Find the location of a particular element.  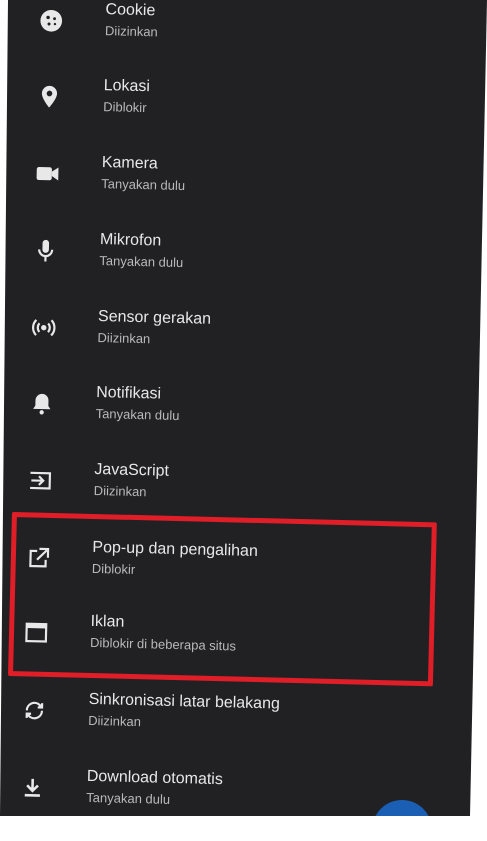

setting-title: Mikrofon is located at coordinates (130, 240).